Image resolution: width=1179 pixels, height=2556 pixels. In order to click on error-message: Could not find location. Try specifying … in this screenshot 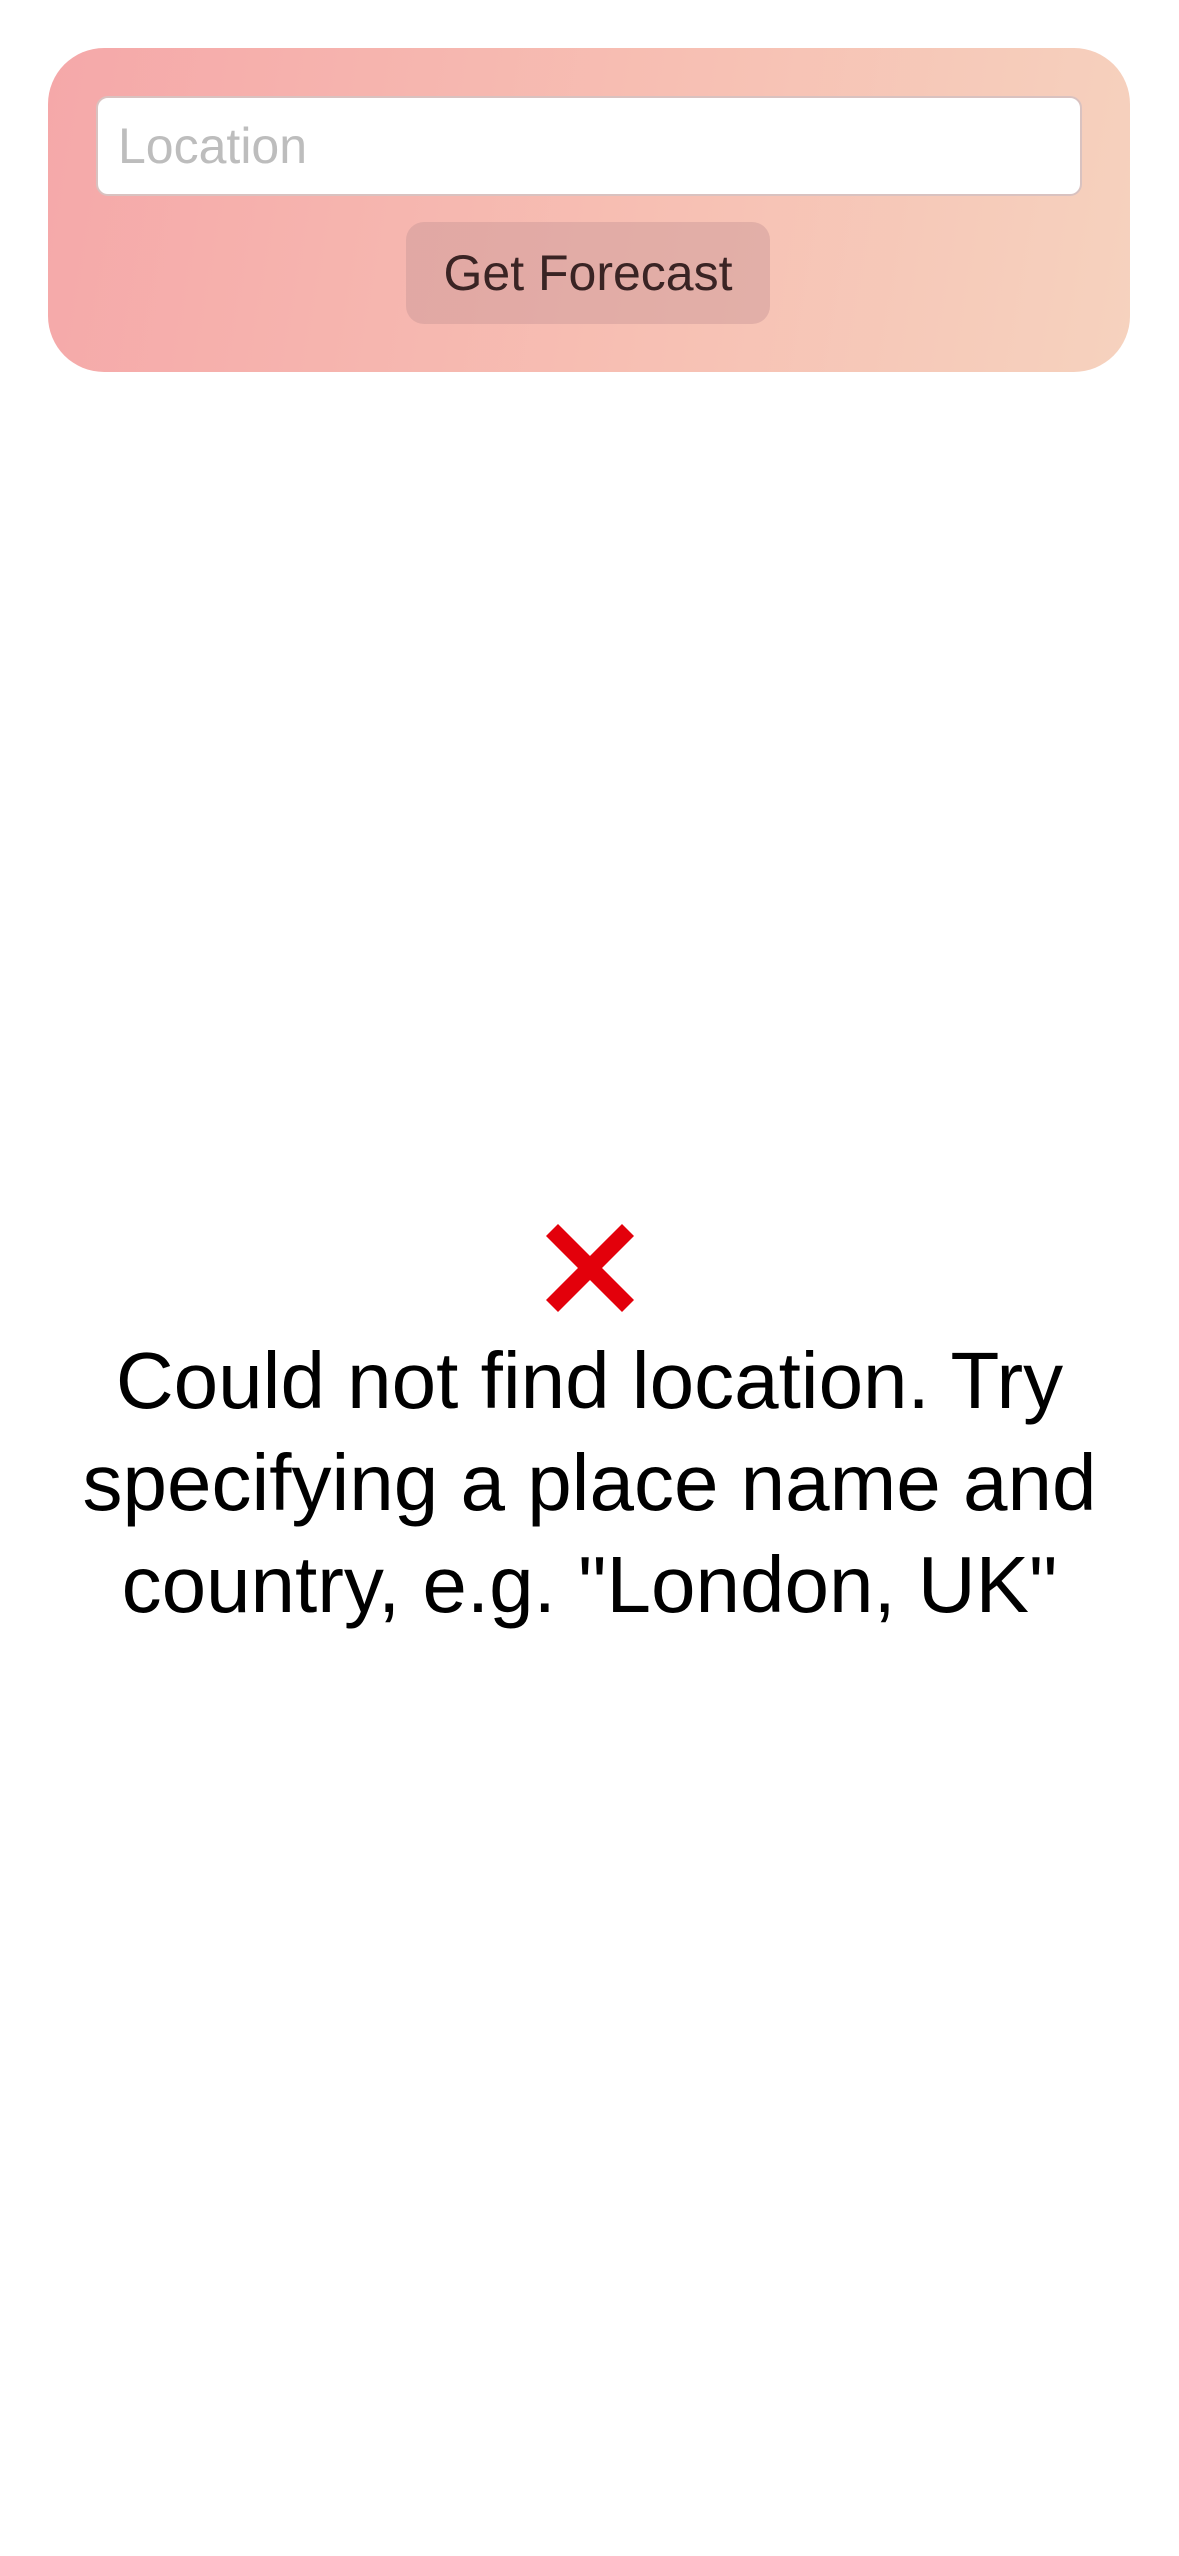, I will do `click(589, 1482)`.